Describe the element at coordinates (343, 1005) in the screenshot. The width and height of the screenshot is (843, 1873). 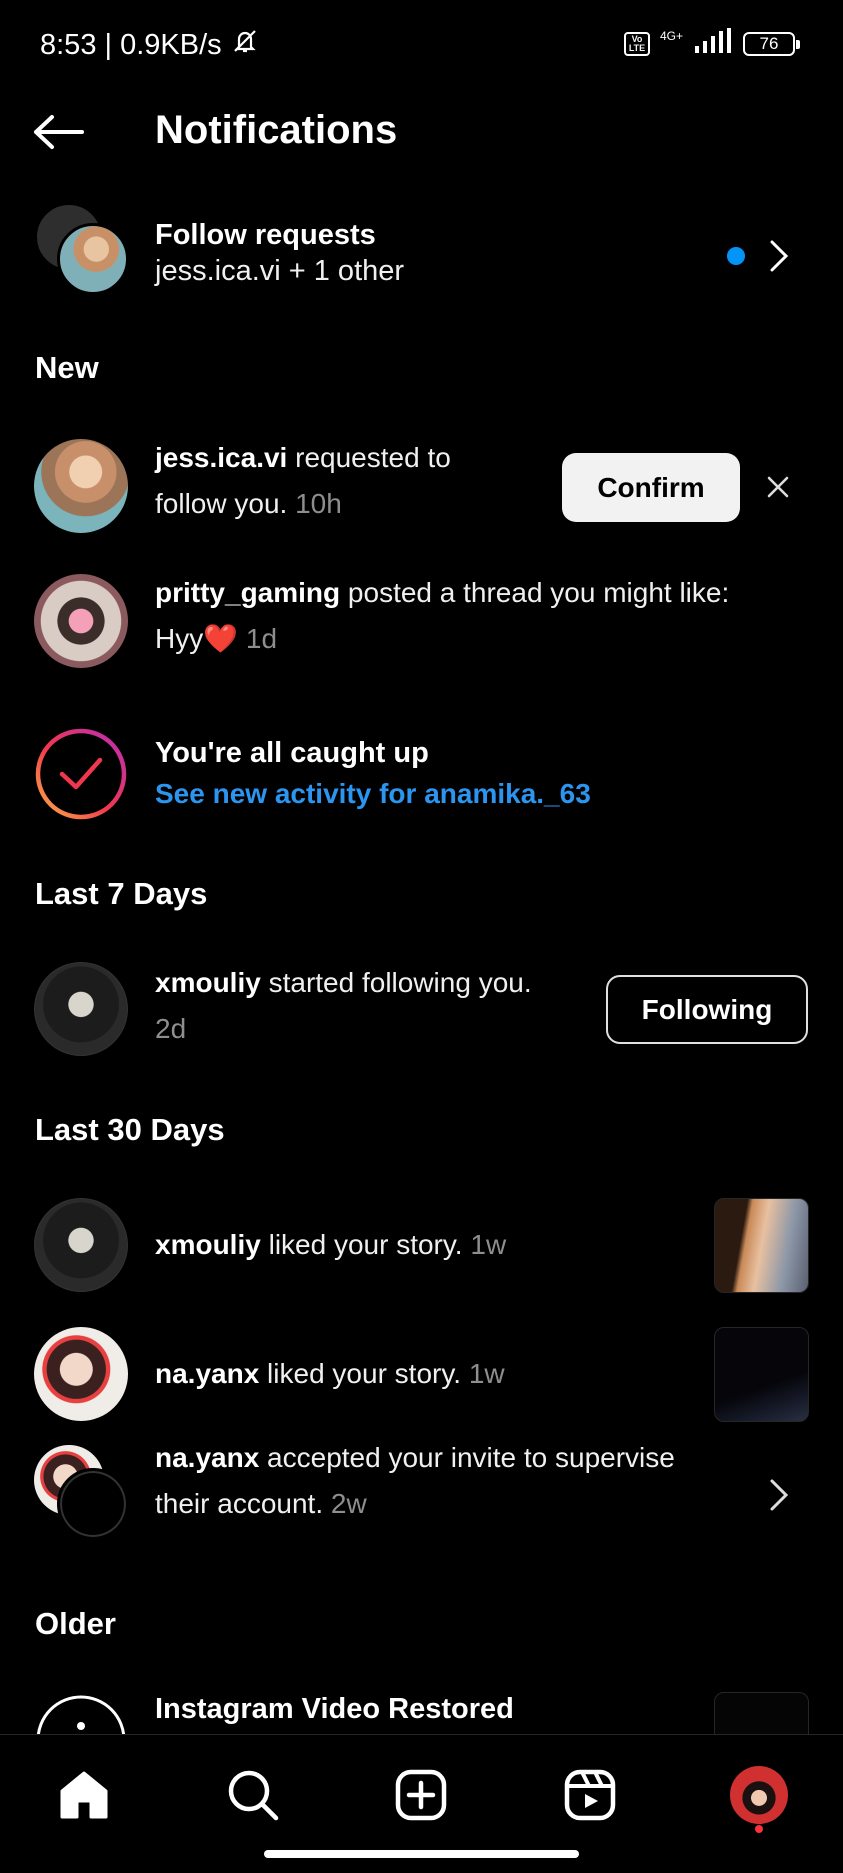
I see `notification-text: xmouliy started following you. 2d` at that location.